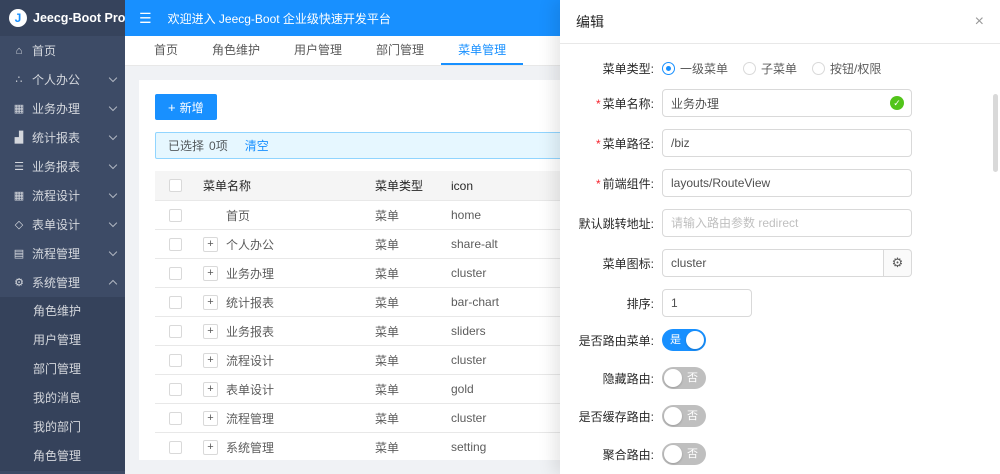 This screenshot has height=474, width=1000. What do you see at coordinates (145, 18) in the screenshot?
I see `menu-fold-icon: ☰` at bounding box center [145, 18].